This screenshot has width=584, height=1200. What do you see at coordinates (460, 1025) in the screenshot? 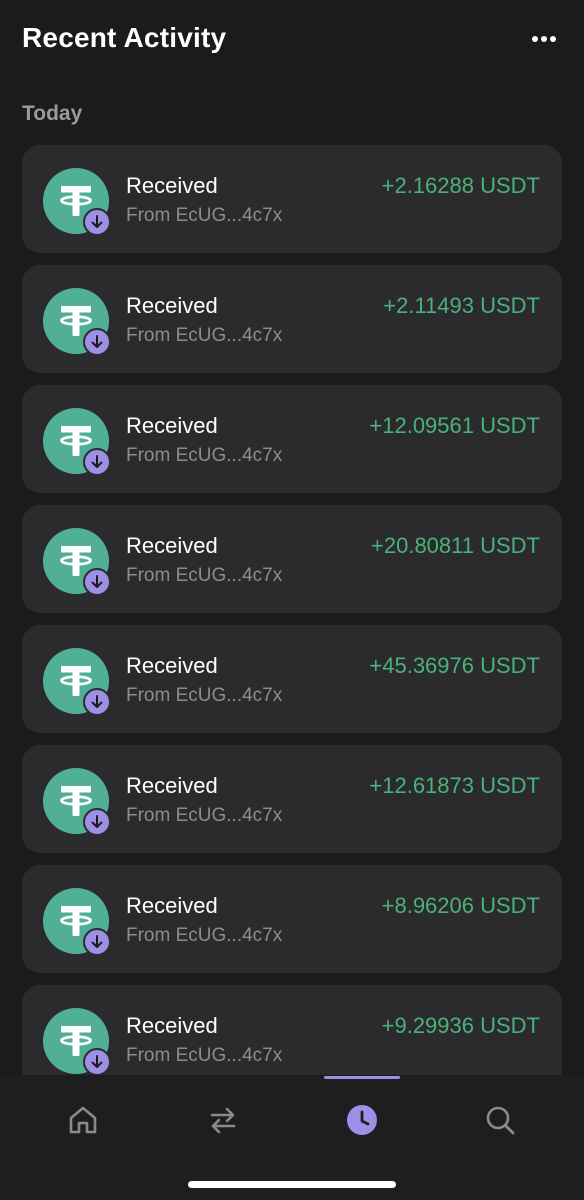
I see `transaction-amount: +9.29936 USDT` at bounding box center [460, 1025].